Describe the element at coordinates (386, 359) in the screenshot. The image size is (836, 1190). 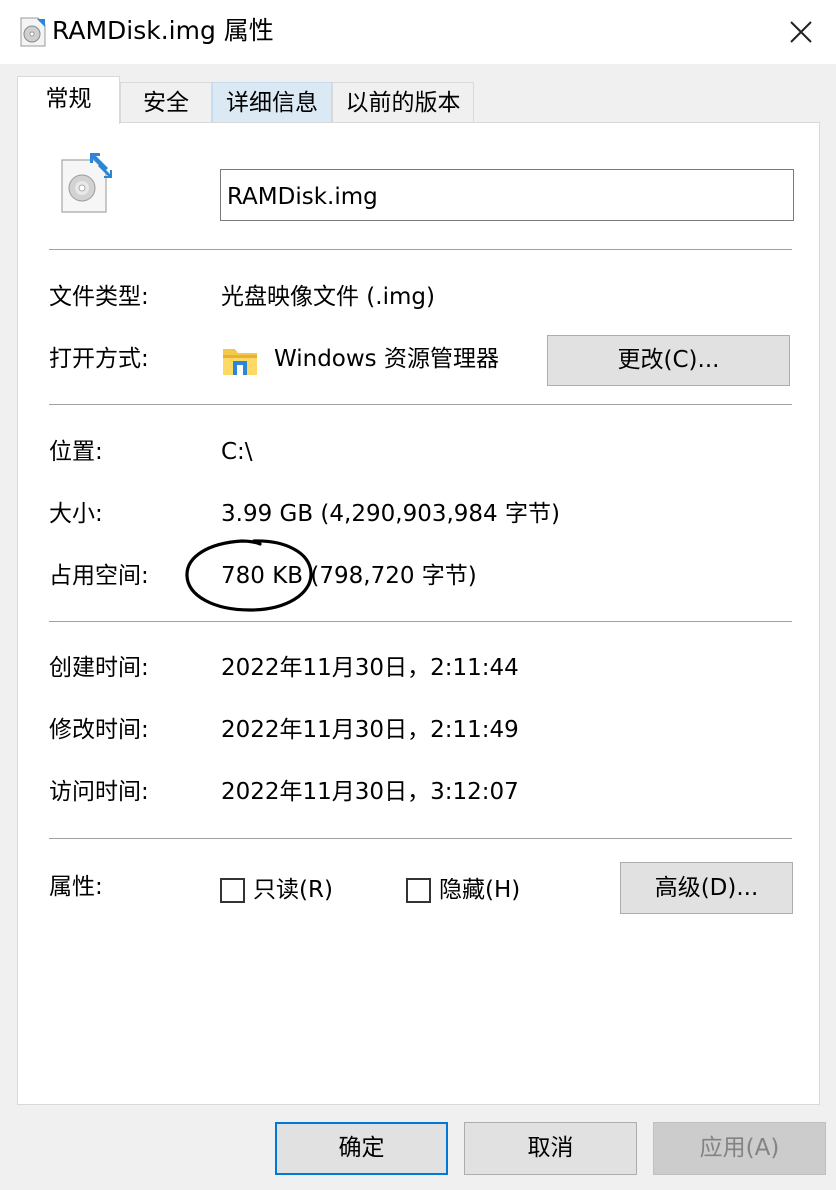
I see `opens-with-value: Windows 资源管理器` at that location.